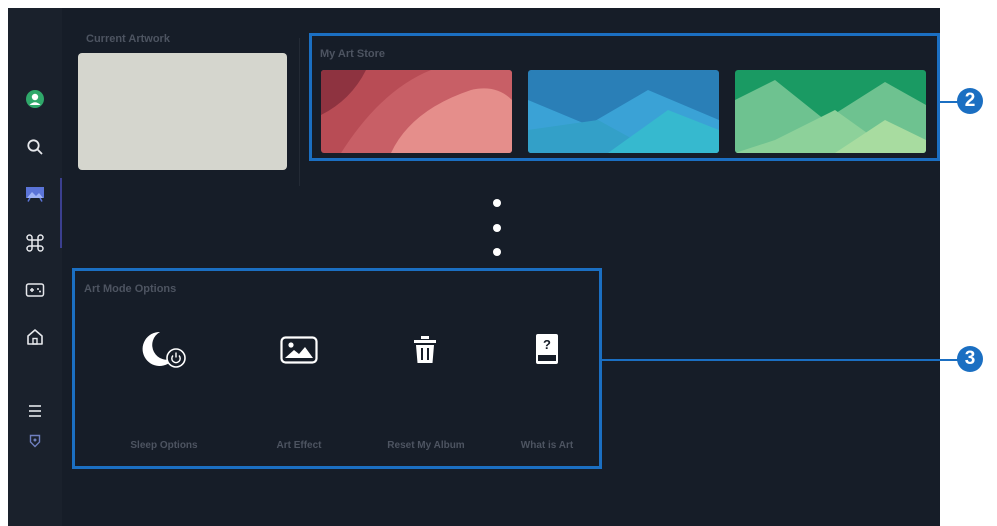  I want to click on art-icon, so click(35, 194).